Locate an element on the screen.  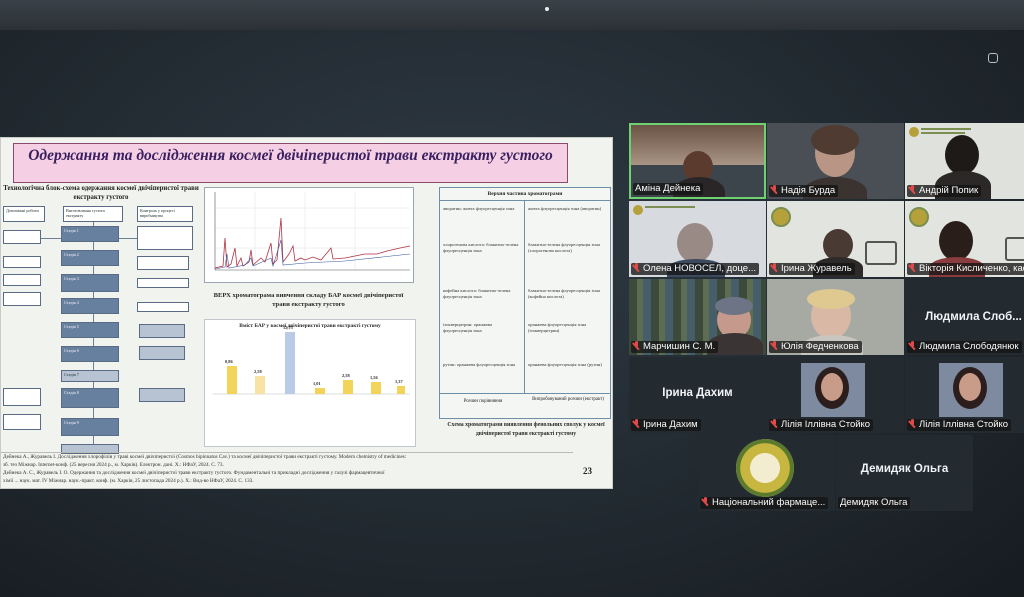
participant-name: Аміна Дейнека is located at coordinates (668, 189).